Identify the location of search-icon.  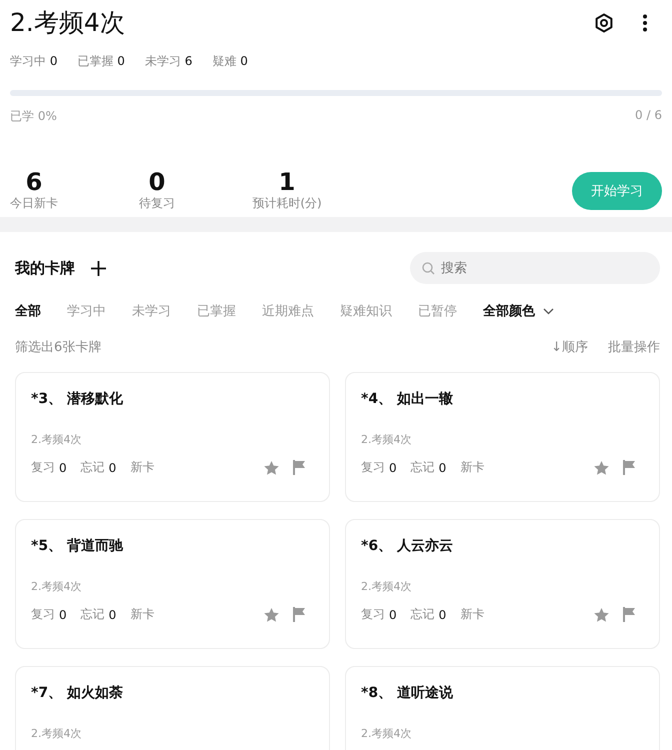
(428, 268).